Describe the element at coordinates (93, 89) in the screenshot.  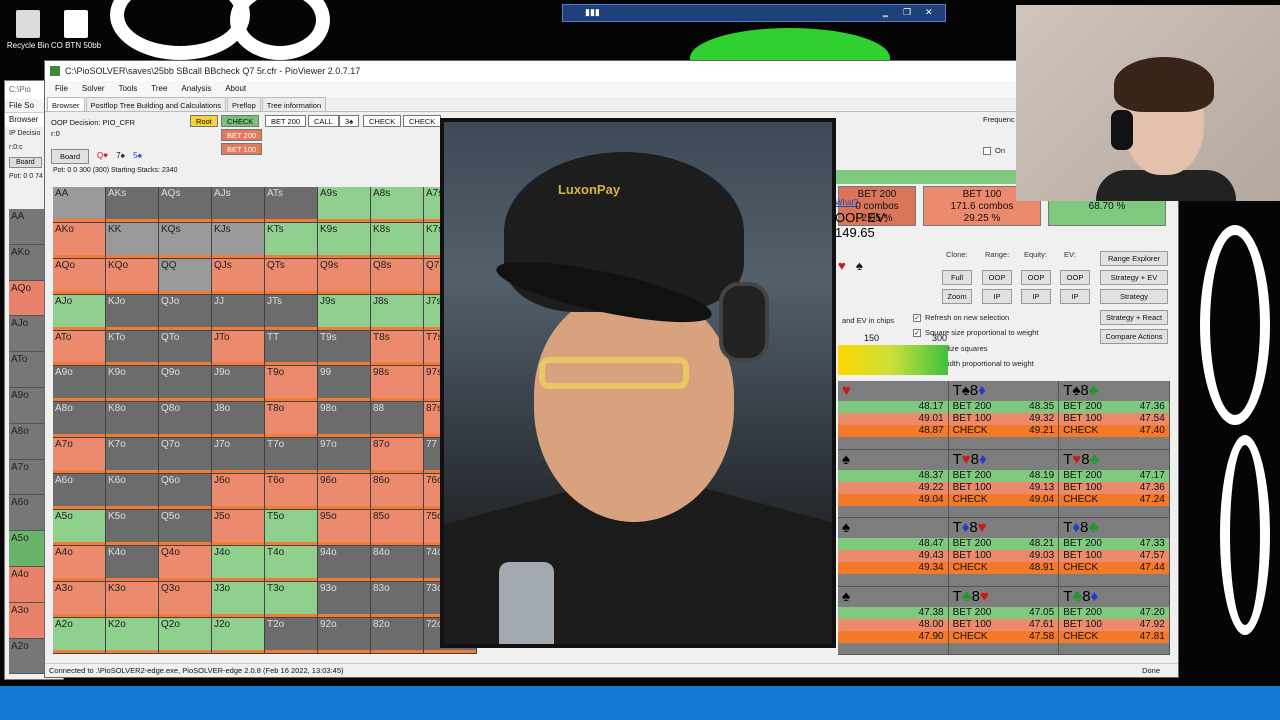
I see `menu-solver: Solver` at that location.